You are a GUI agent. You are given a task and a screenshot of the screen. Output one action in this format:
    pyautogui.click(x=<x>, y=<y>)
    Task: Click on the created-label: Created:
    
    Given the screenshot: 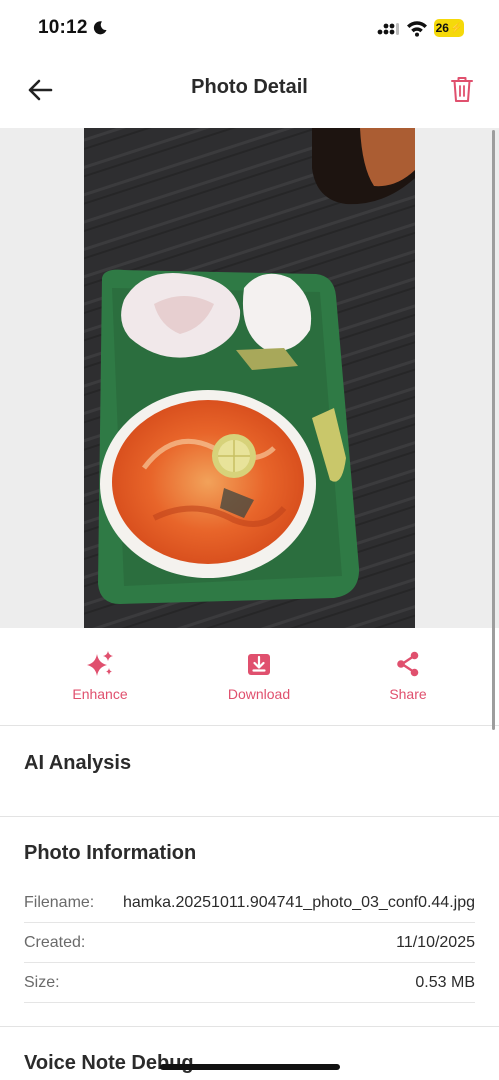 What is the action you would take?
    pyautogui.click(x=55, y=942)
    